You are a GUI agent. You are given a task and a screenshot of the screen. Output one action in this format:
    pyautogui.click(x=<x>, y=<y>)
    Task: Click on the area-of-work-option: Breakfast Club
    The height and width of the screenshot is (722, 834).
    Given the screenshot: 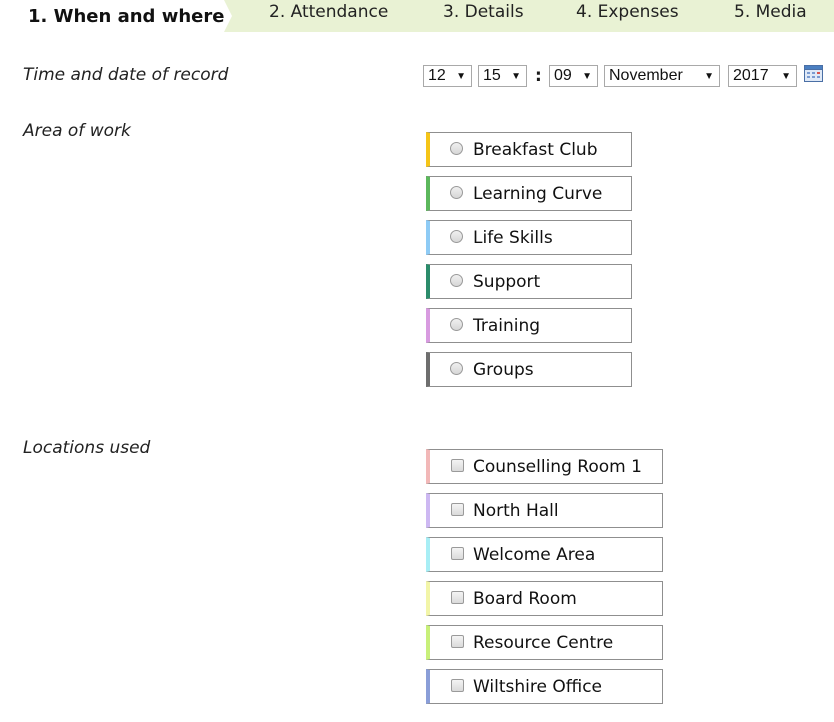 What is the action you would take?
    pyautogui.click(x=529, y=149)
    